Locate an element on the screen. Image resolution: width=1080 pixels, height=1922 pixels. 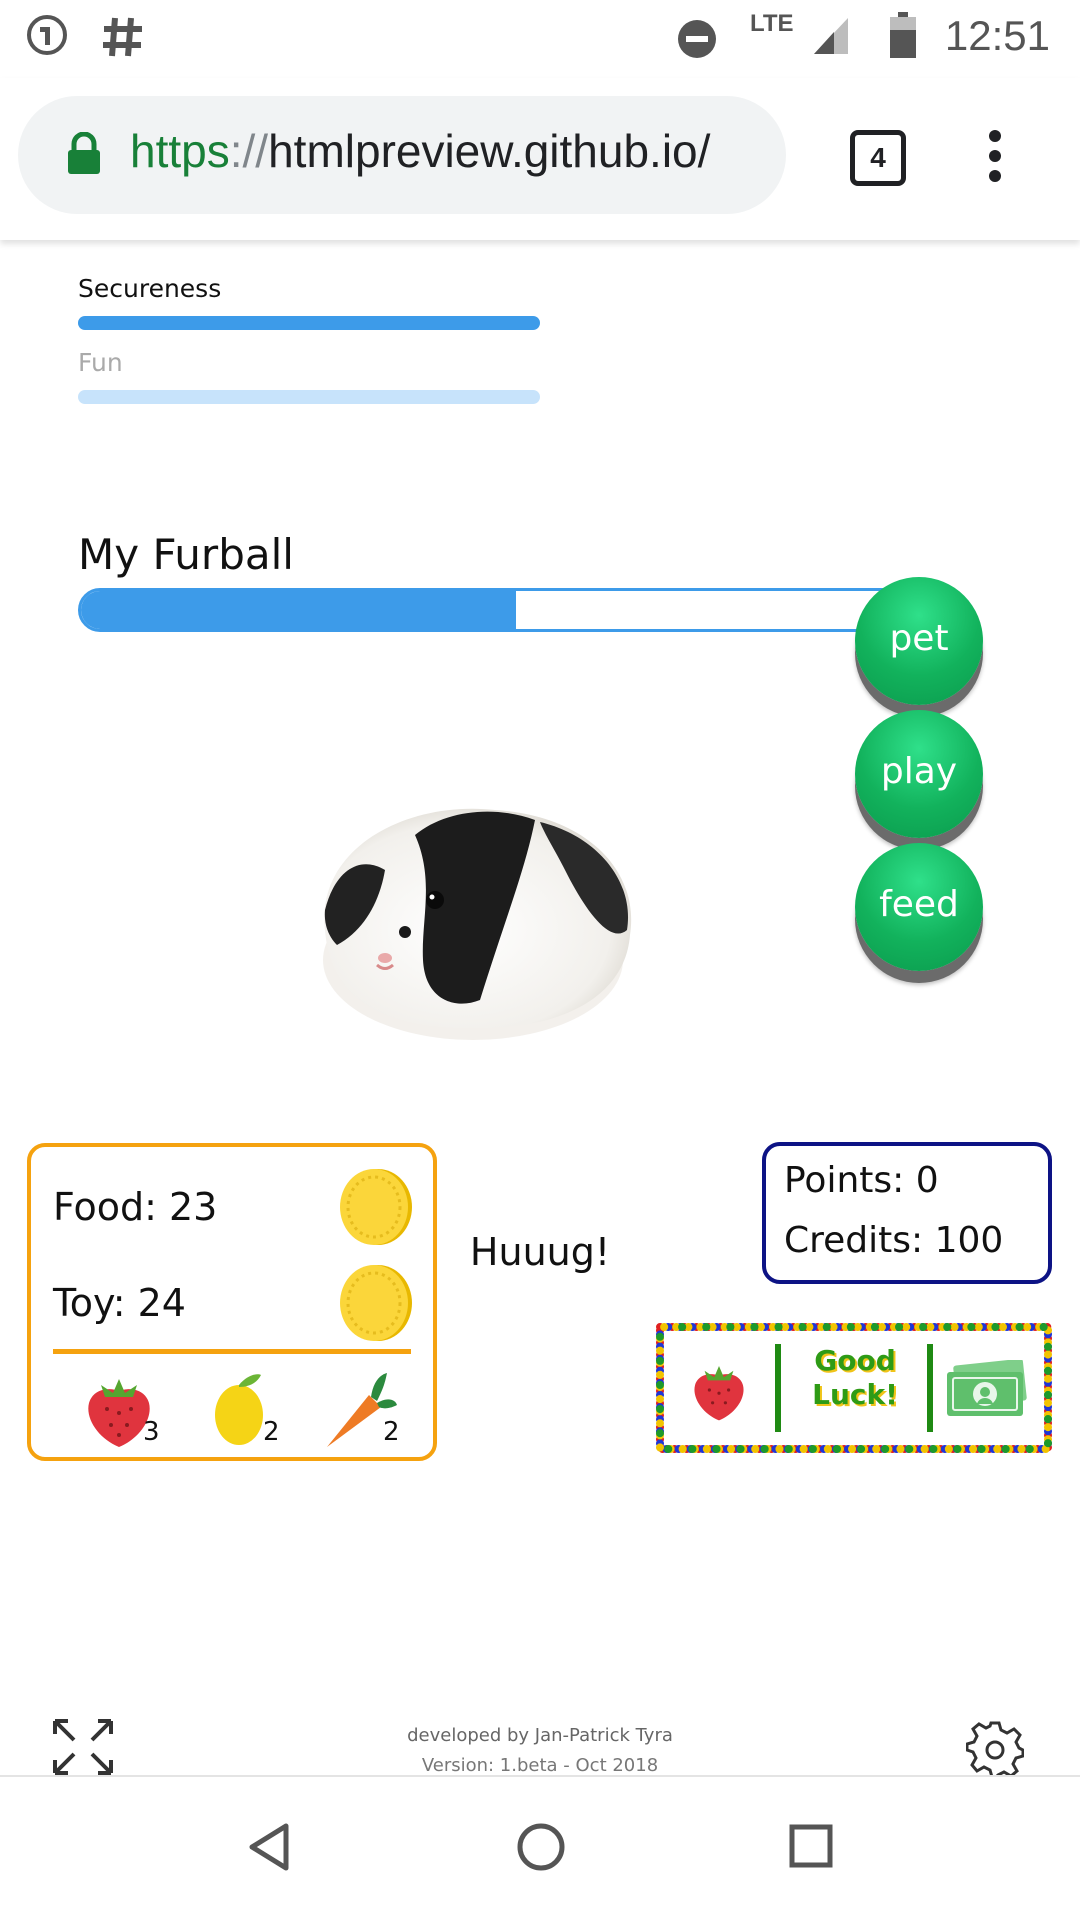
url-bar: https://htmlpreview.github.io/ is located at coordinates (402, 155).